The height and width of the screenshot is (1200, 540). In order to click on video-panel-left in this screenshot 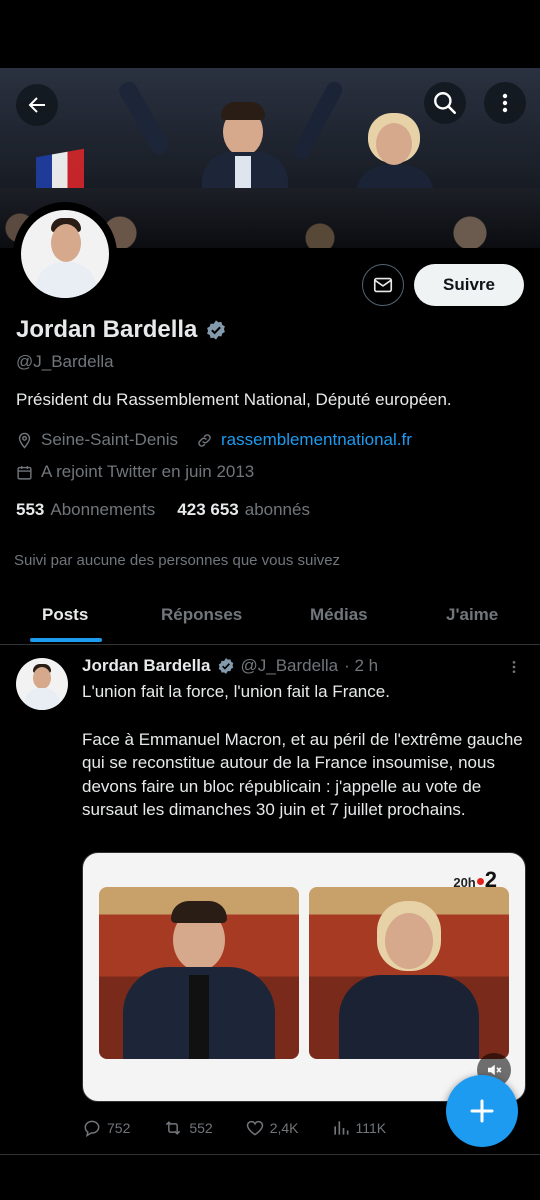, I will do `click(199, 973)`.